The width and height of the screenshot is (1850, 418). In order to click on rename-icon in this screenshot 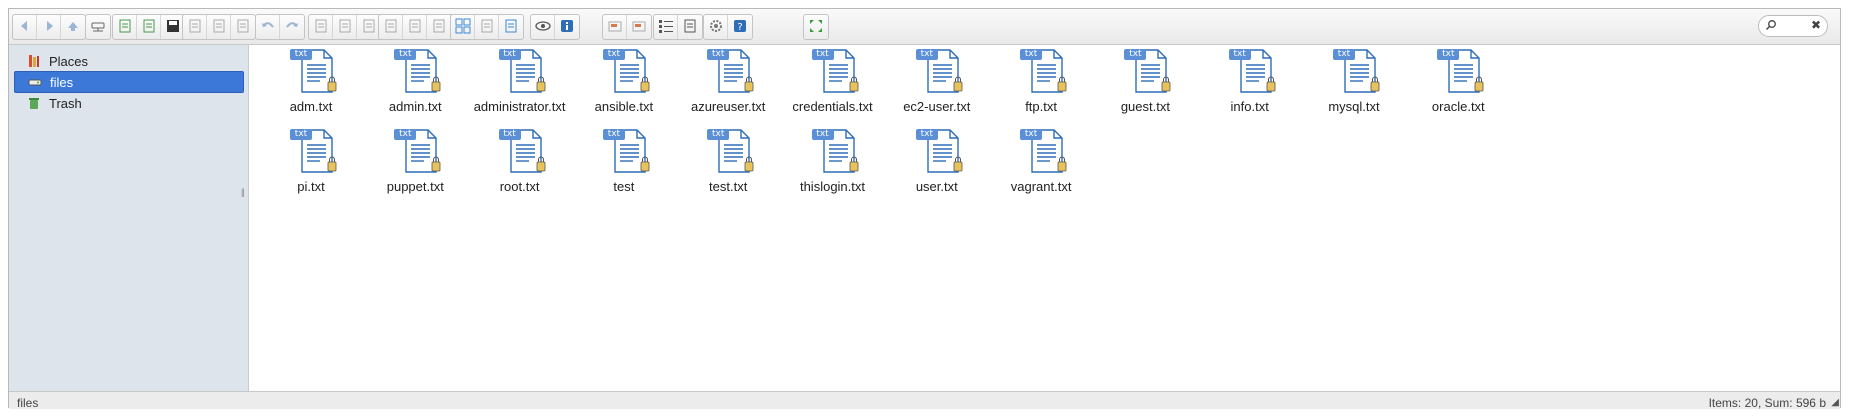, I will do `click(391, 27)`.